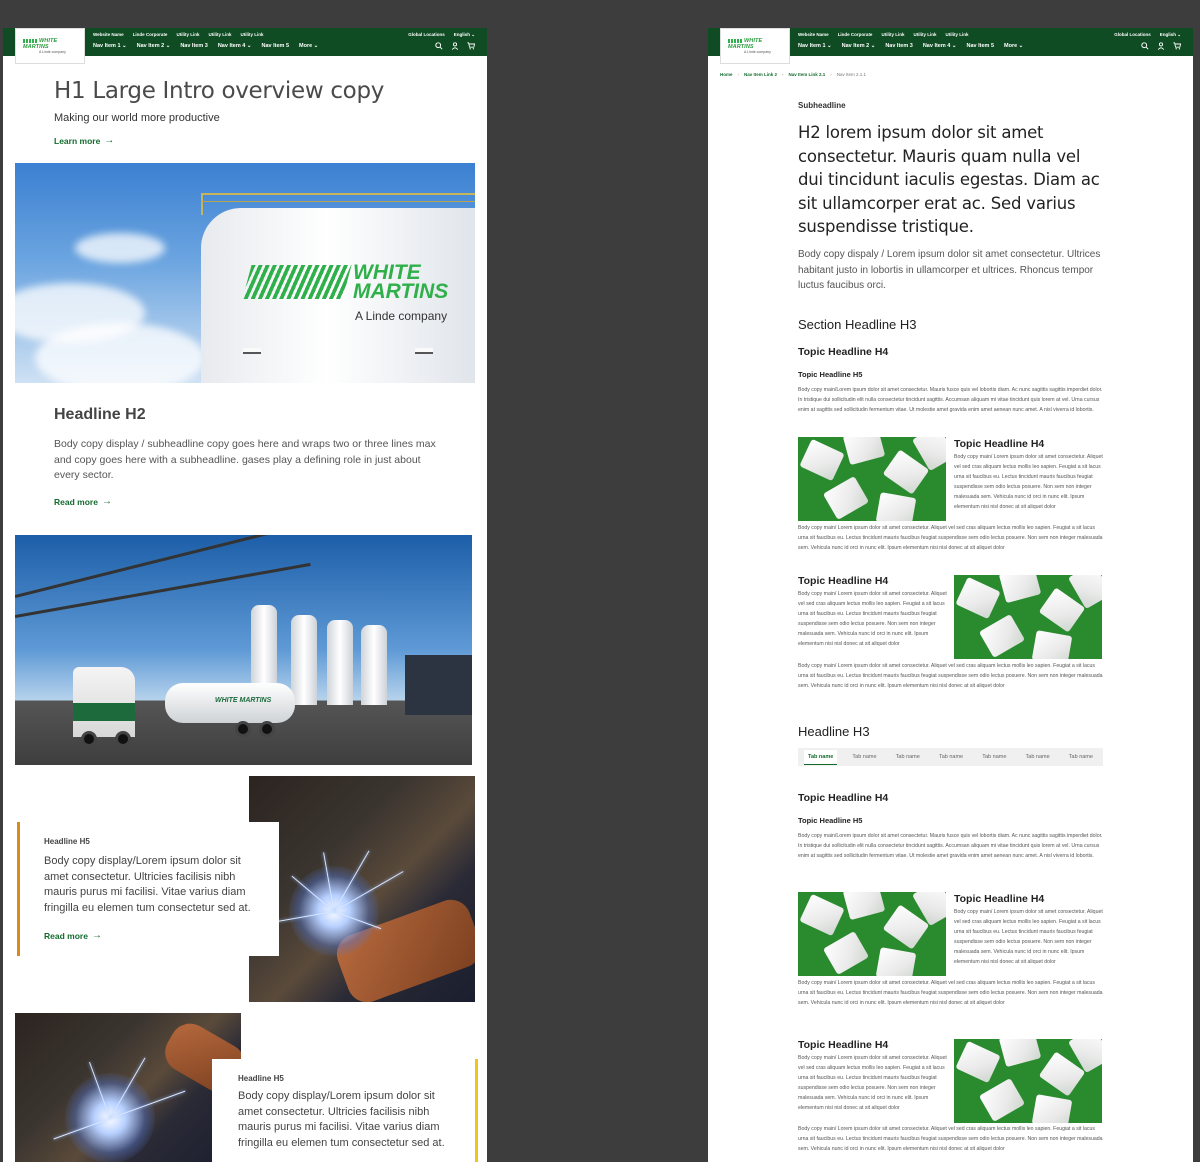 This screenshot has width=1200, height=1162. What do you see at coordinates (100, 414) in the screenshot?
I see `section-headline: Headline H2` at bounding box center [100, 414].